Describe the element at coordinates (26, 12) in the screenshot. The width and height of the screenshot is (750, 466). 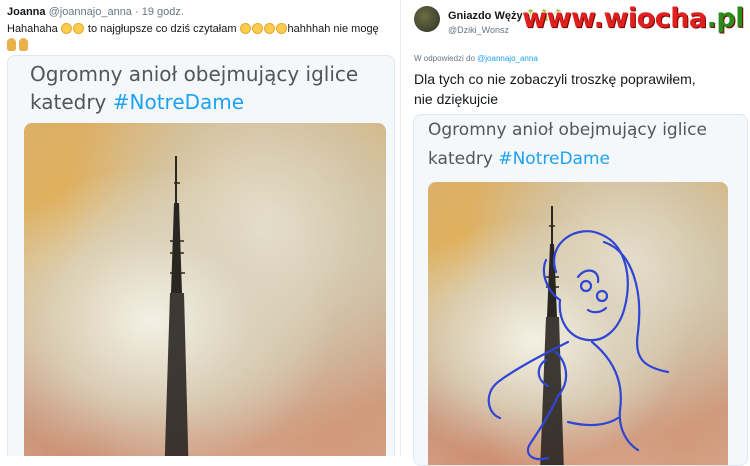
I see `author-name: Joanna` at that location.